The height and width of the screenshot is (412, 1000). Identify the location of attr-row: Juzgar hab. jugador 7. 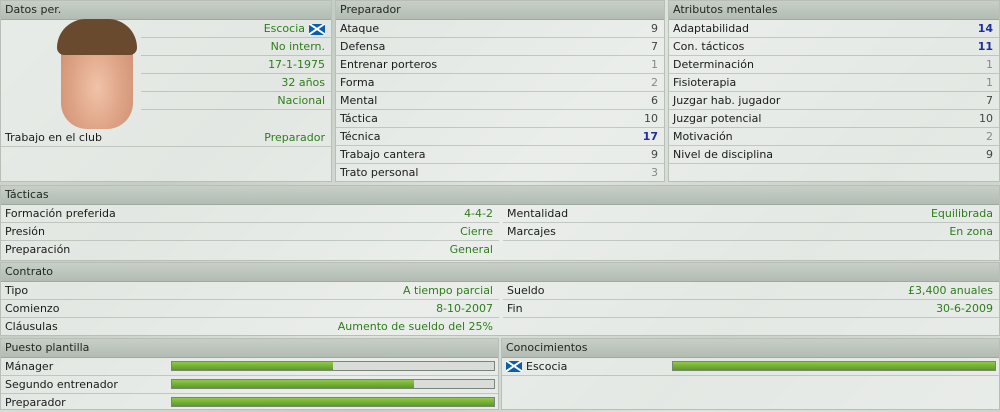
(834, 101).